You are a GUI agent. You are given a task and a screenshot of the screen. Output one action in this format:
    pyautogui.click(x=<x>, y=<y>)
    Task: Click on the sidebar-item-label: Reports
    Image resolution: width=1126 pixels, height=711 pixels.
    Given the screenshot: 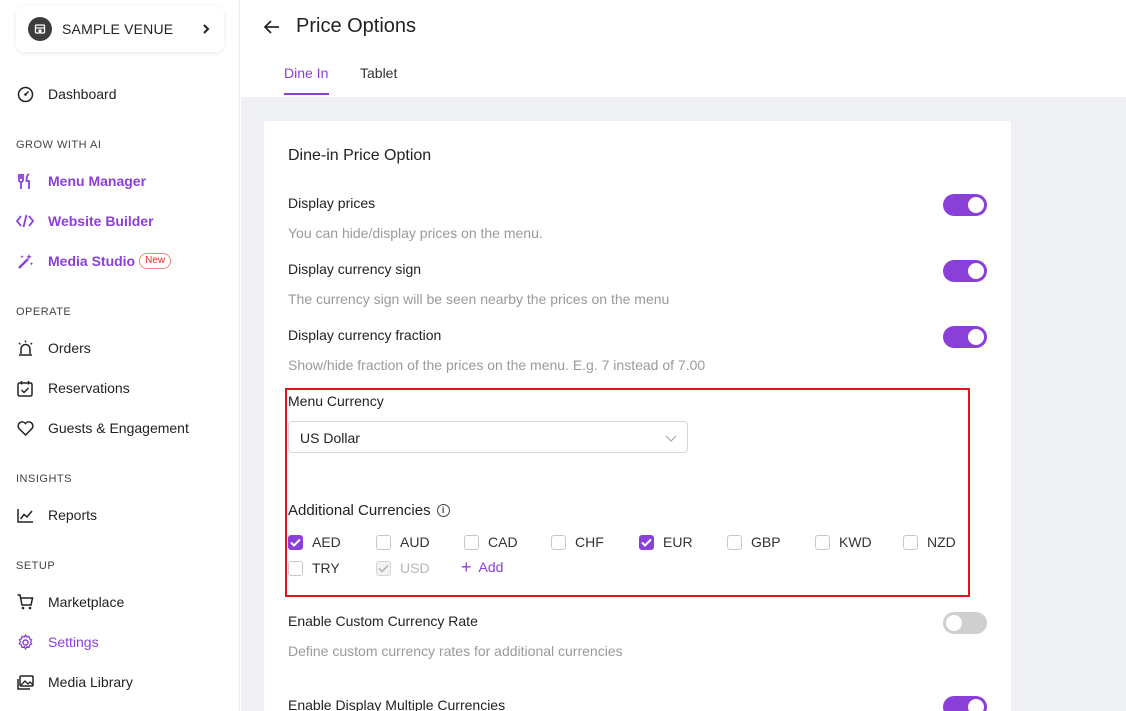 What is the action you would take?
    pyautogui.click(x=73, y=515)
    